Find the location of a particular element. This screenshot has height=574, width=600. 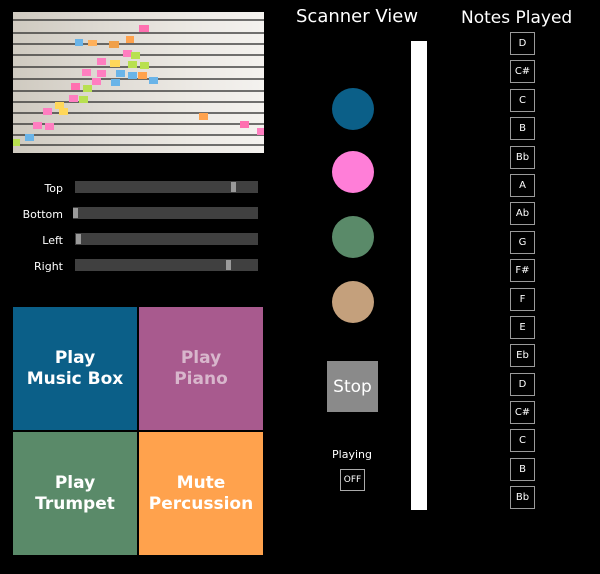

note-item: F is located at coordinates (522, 299).